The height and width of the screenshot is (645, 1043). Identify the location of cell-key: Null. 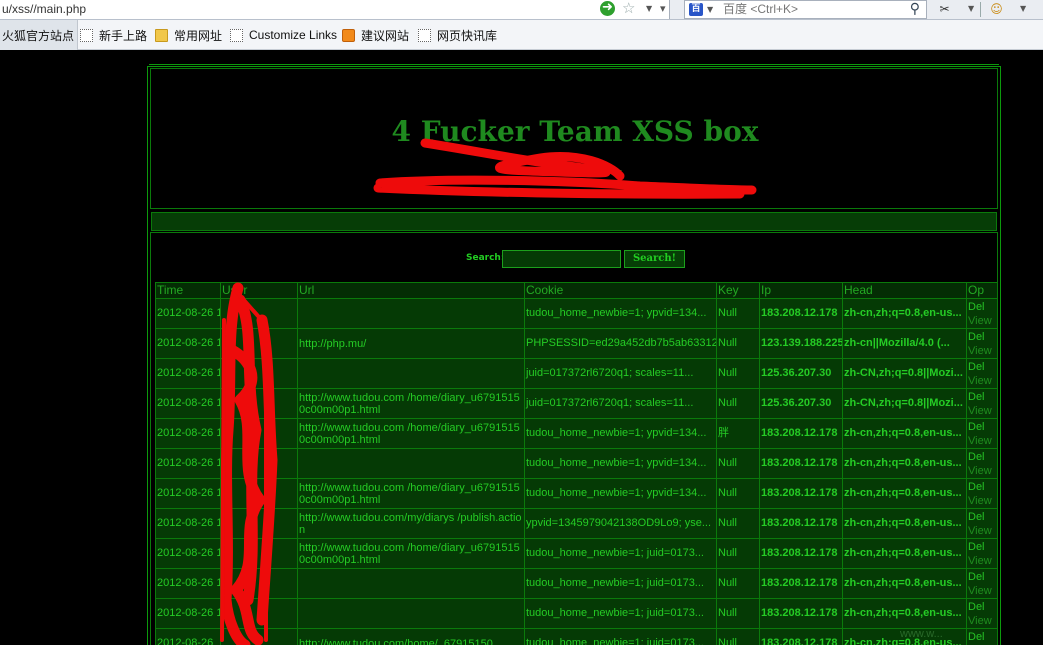
(738, 343).